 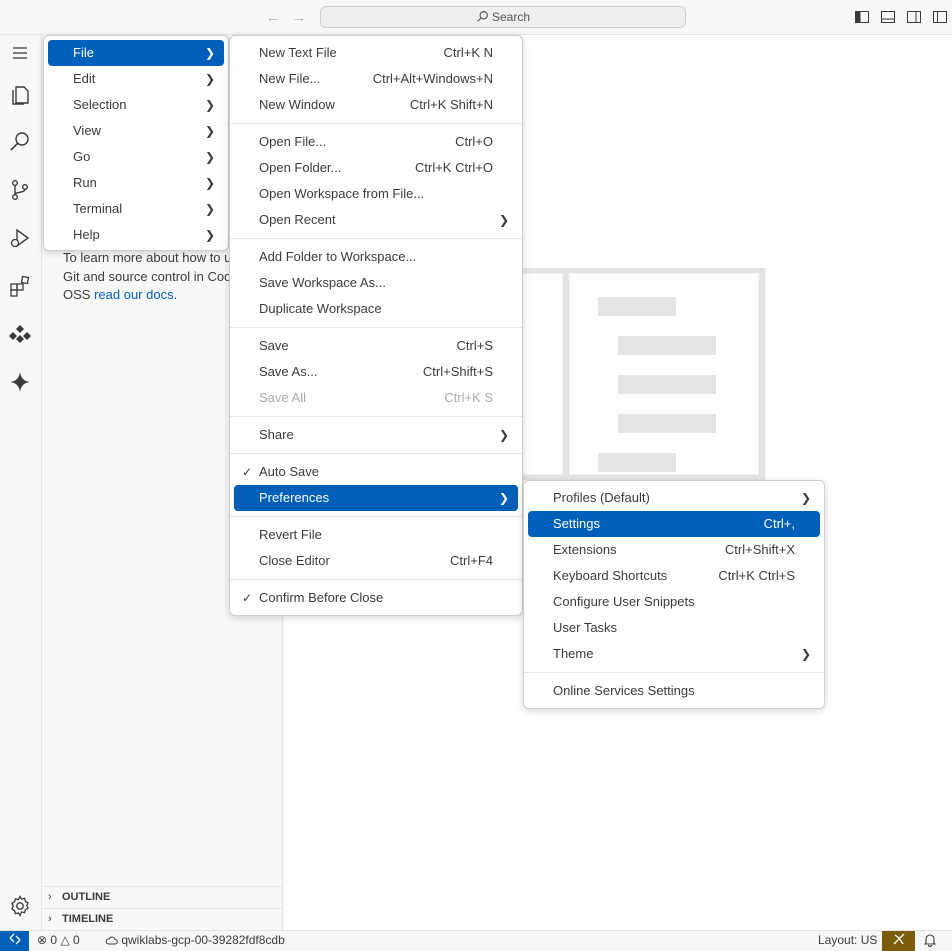 What do you see at coordinates (136, 235) in the screenshot?
I see `menu-help: Help ❯` at bounding box center [136, 235].